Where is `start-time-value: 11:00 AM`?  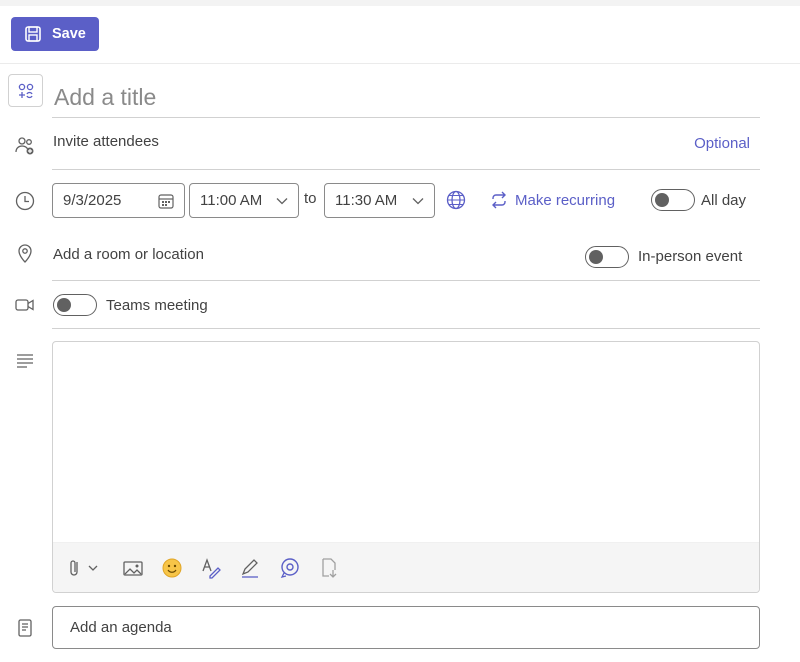 start-time-value: 11:00 AM is located at coordinates (231, 200).